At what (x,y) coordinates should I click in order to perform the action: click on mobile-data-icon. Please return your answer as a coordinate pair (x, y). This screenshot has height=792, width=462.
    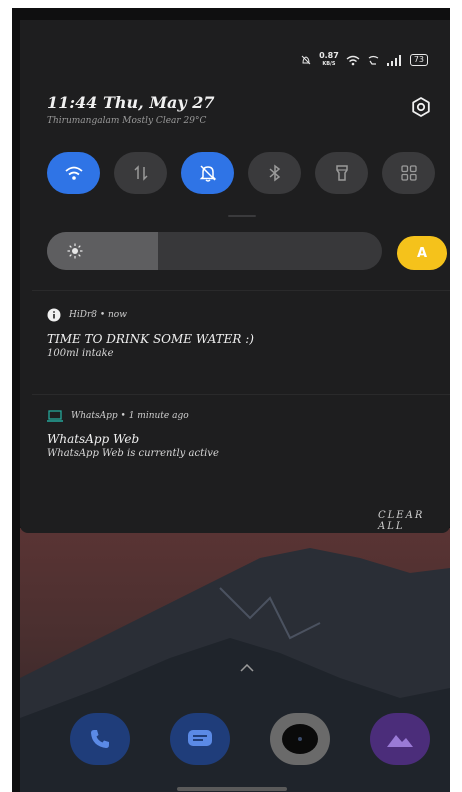
    Looking at the image, I should click on (140, 173).